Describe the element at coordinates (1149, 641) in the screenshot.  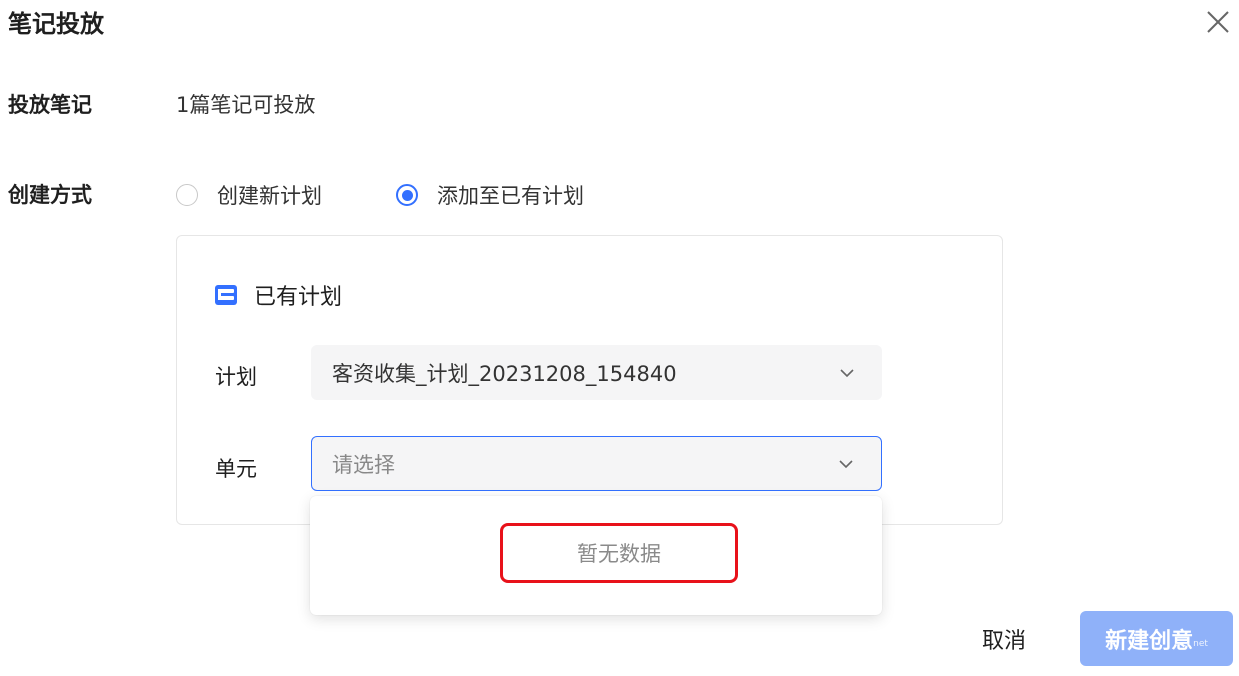
I see `create-creative-label: 新建创意` at that location.